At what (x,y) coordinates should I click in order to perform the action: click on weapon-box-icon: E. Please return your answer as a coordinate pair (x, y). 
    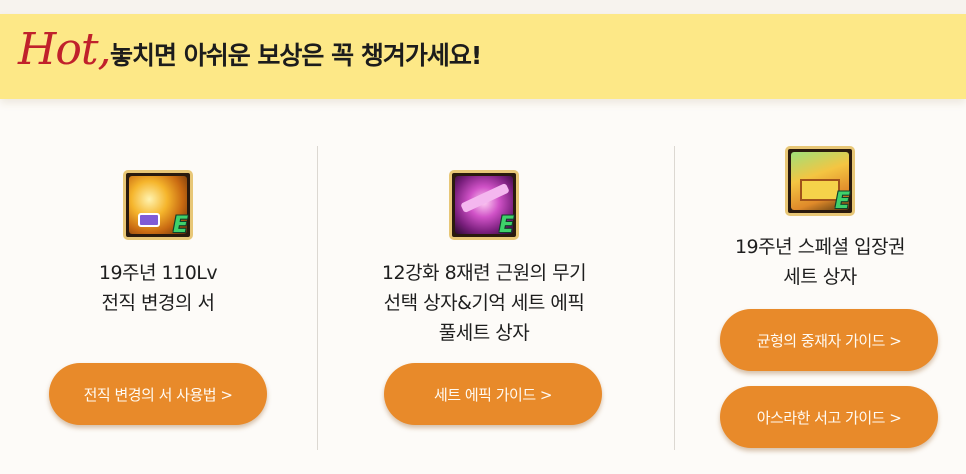
    Looking at the image, I should click on (484, 205).